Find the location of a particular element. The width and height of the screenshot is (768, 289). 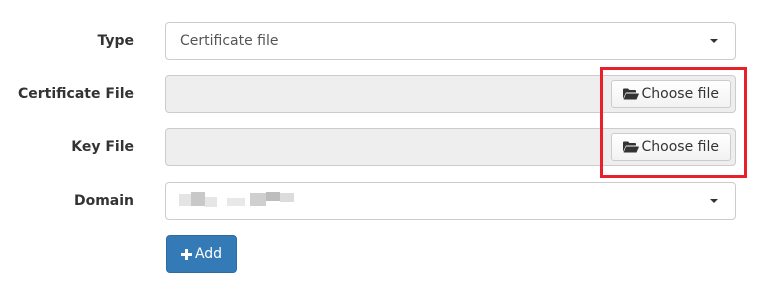

type-selected-value: Certificate file is located at coordinates (229, 41).